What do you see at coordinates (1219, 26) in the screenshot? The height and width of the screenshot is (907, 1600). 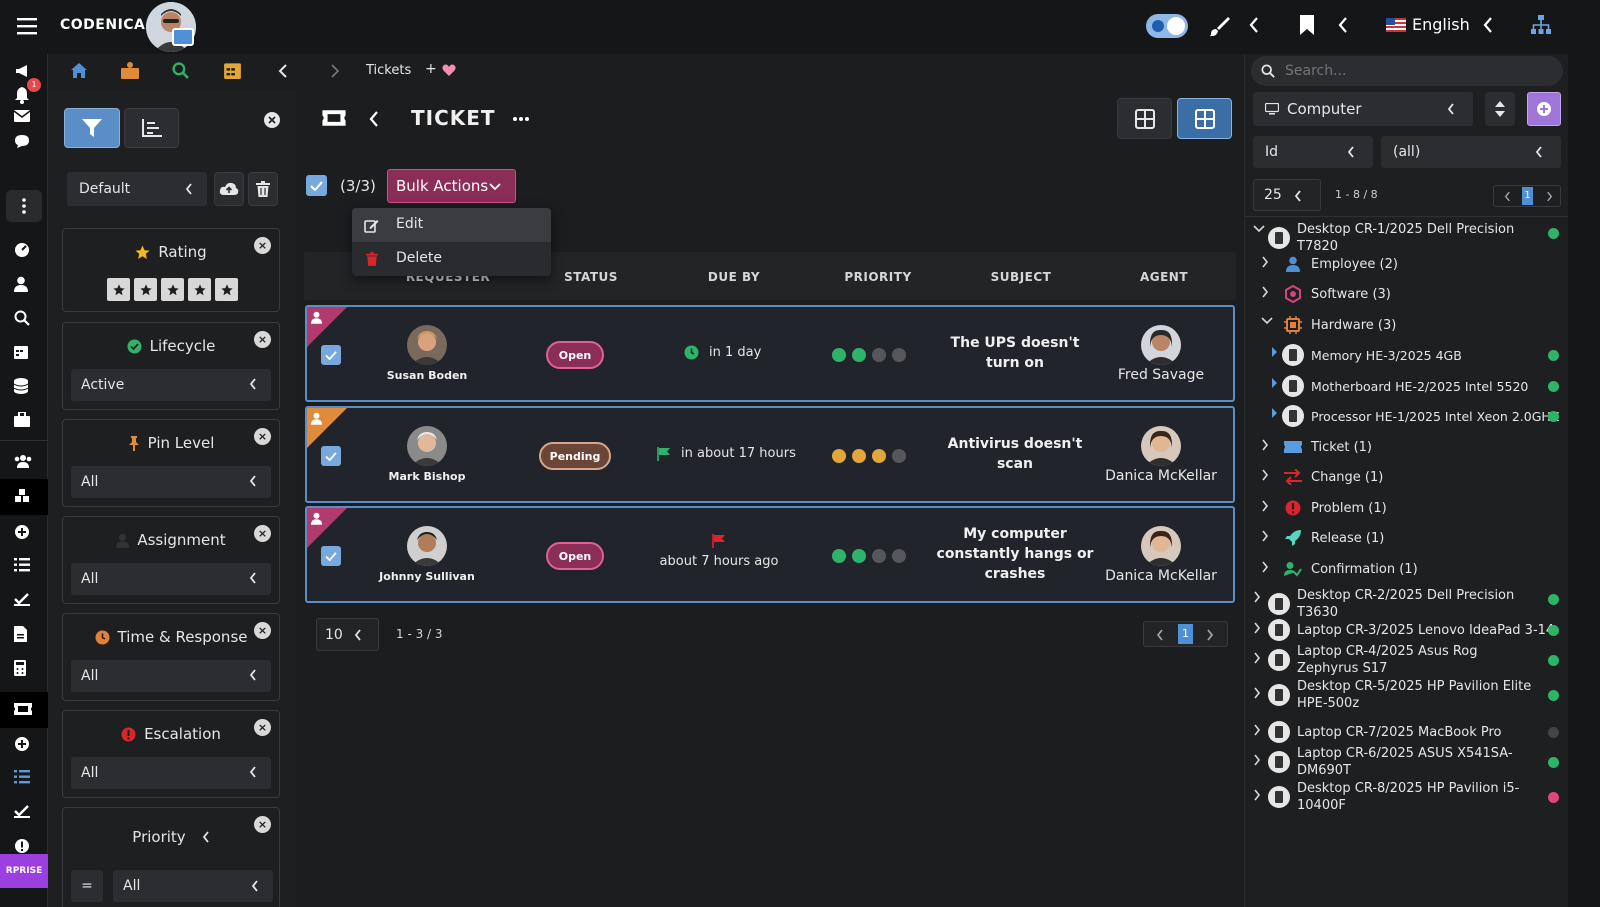 I see `brush-icon` at bounding box center [1219, 26].